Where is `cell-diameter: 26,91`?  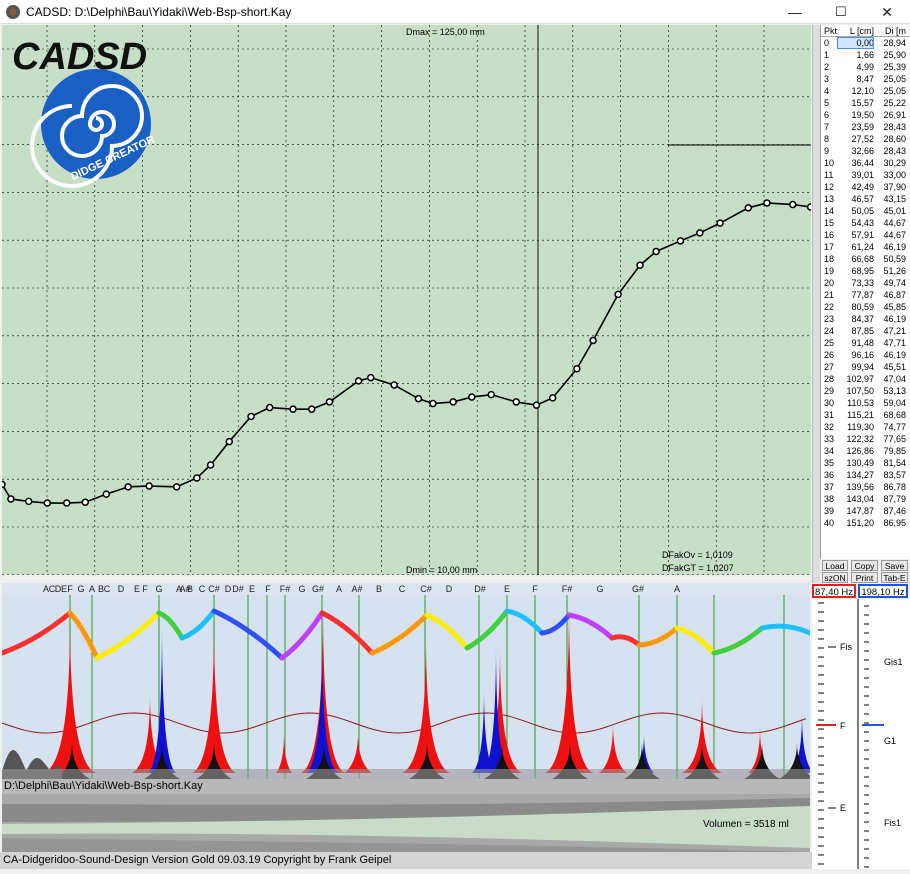
cell-diameter: 26,91 is located at coordinates (891, 115).